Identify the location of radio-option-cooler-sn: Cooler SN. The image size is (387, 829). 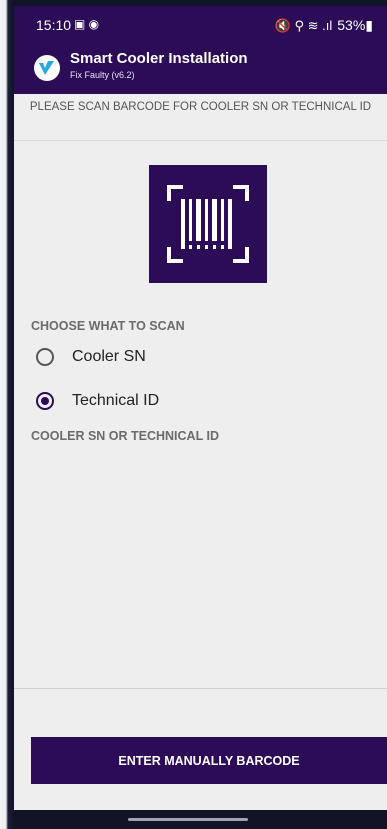
(91, 357).